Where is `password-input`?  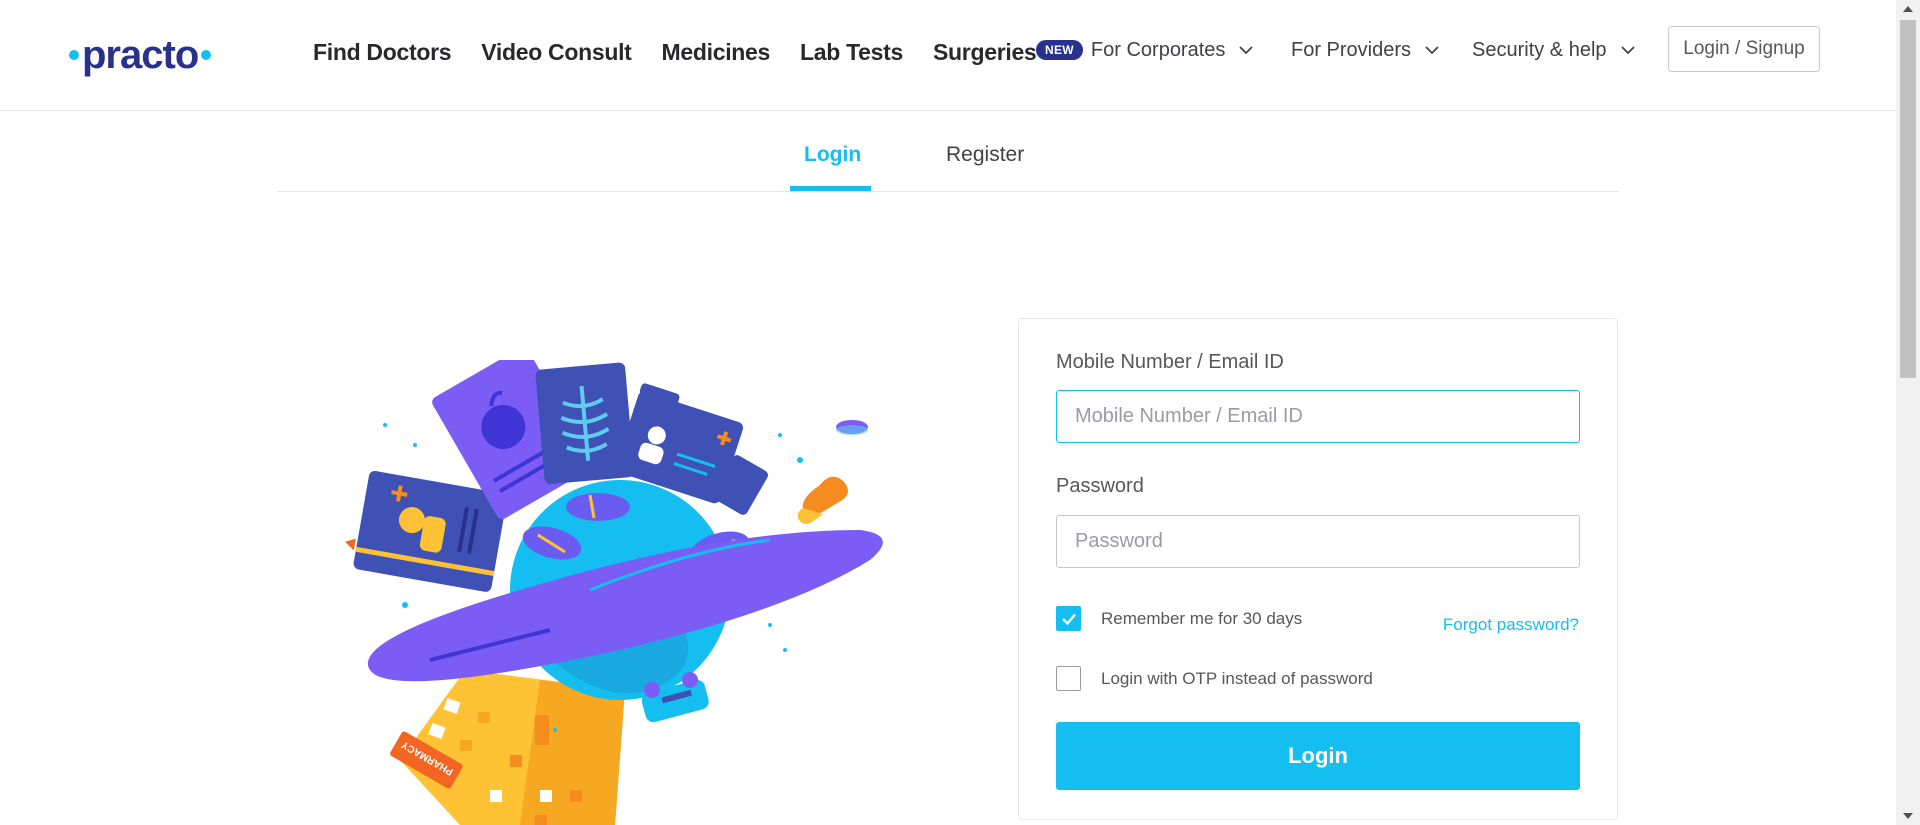 password-input is located at coordinates (1318, 541).